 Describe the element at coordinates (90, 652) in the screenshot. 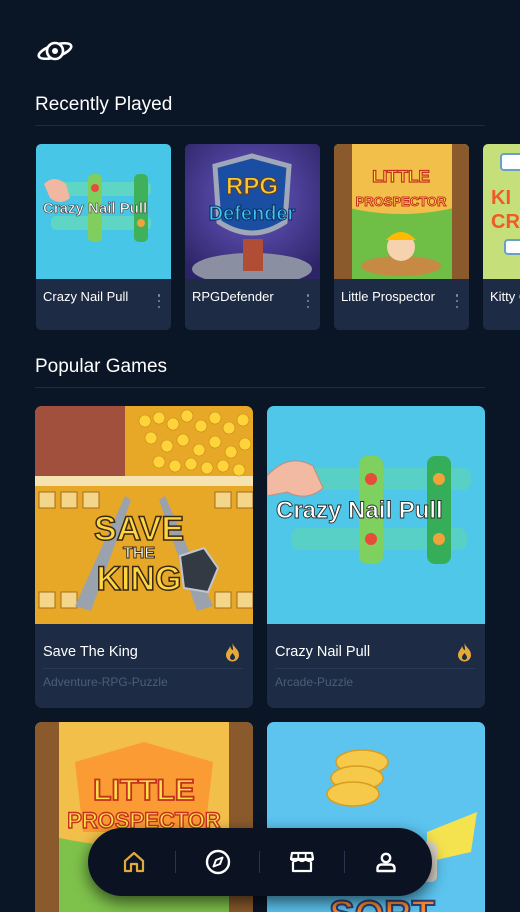

I see `popular-game-name: Save The King` at that location.